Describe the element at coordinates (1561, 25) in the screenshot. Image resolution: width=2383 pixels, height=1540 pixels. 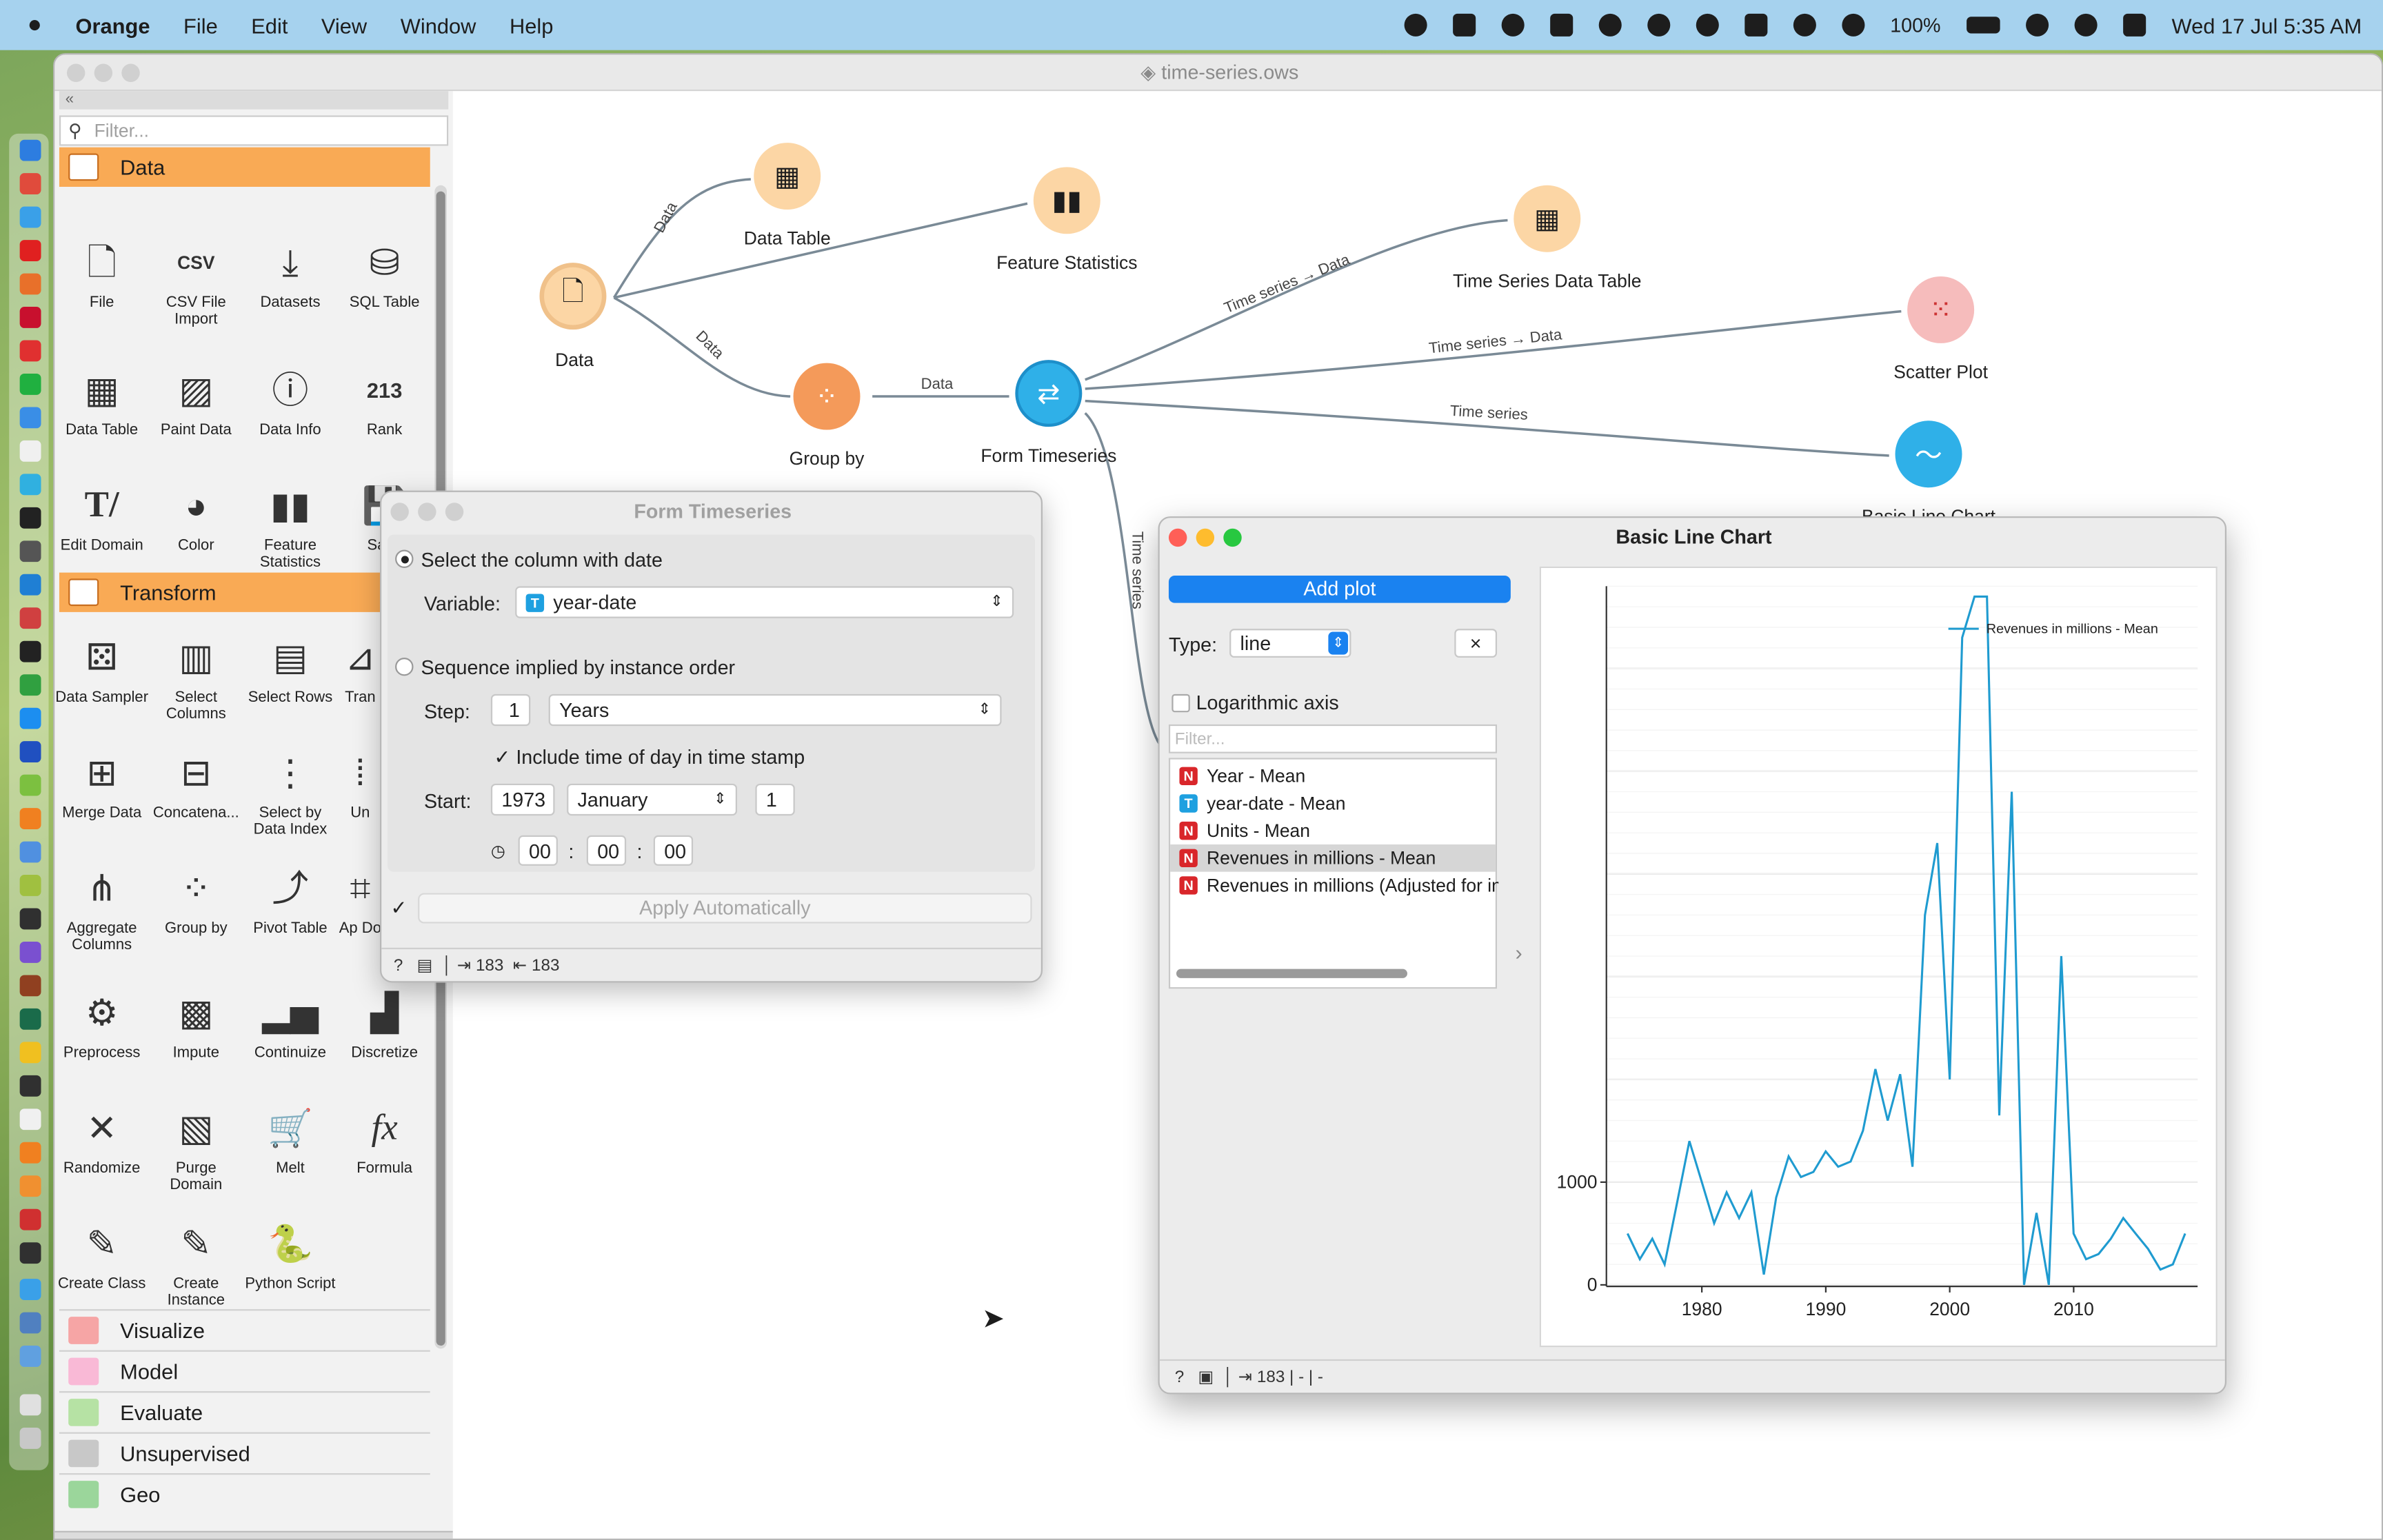
I see `status-app2-icon` at that location.